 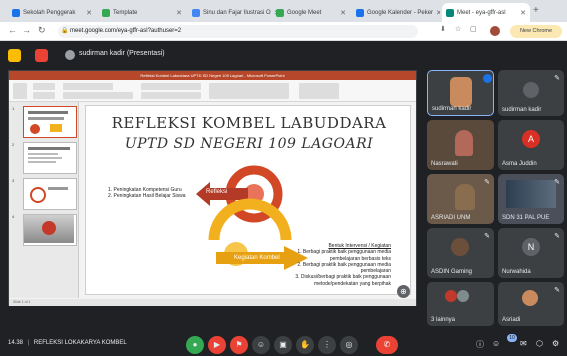 I want to click on lock-icon: 🔒, so click(x=65, y=31).